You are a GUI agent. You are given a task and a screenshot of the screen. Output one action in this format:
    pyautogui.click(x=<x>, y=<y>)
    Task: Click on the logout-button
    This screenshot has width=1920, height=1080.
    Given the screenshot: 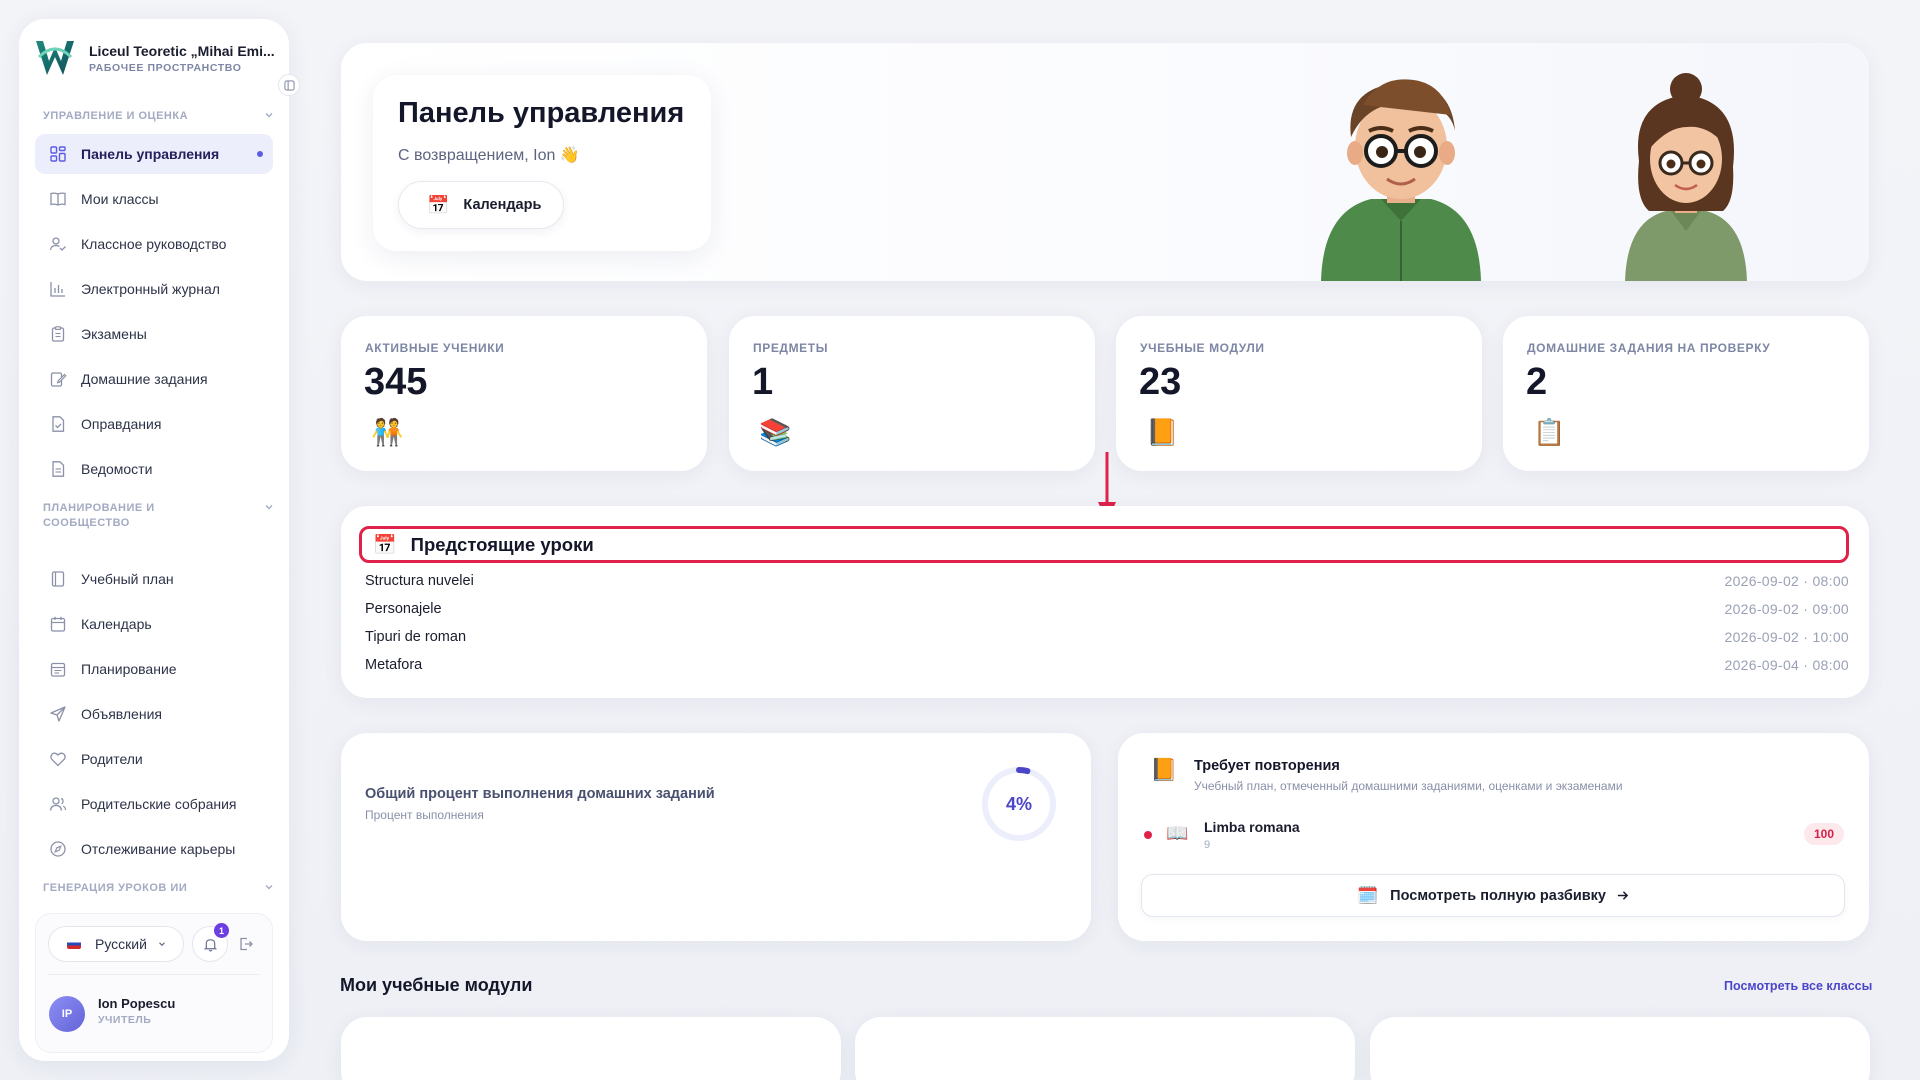 What is the action you would take?
    pyautogui.click(x=246, y=946)
    